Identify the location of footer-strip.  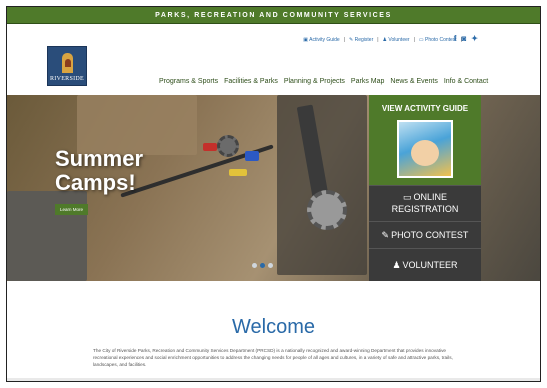
(273, 379).